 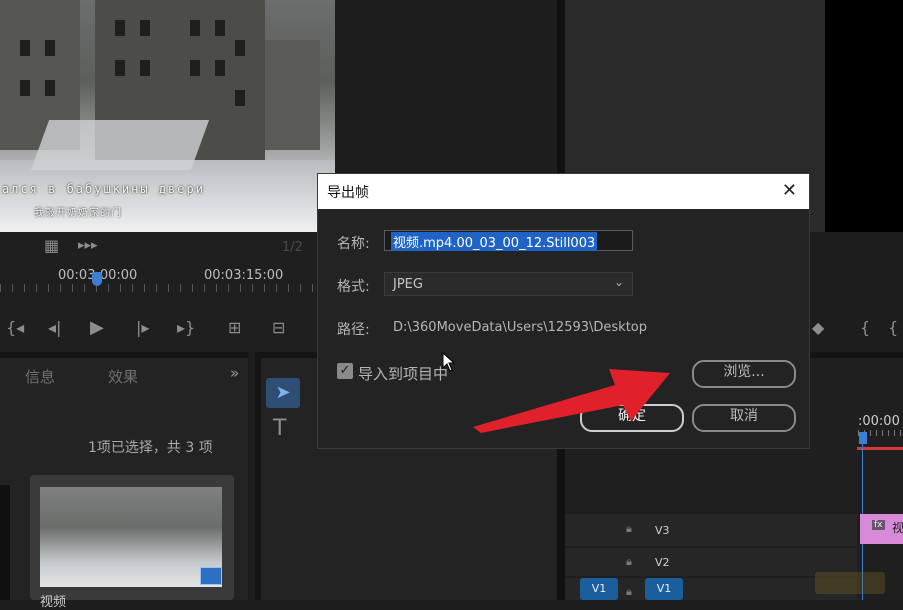 I want to click on subtitle-chinese: 我敲开奶奶家的门, so click(x=78, y=213).